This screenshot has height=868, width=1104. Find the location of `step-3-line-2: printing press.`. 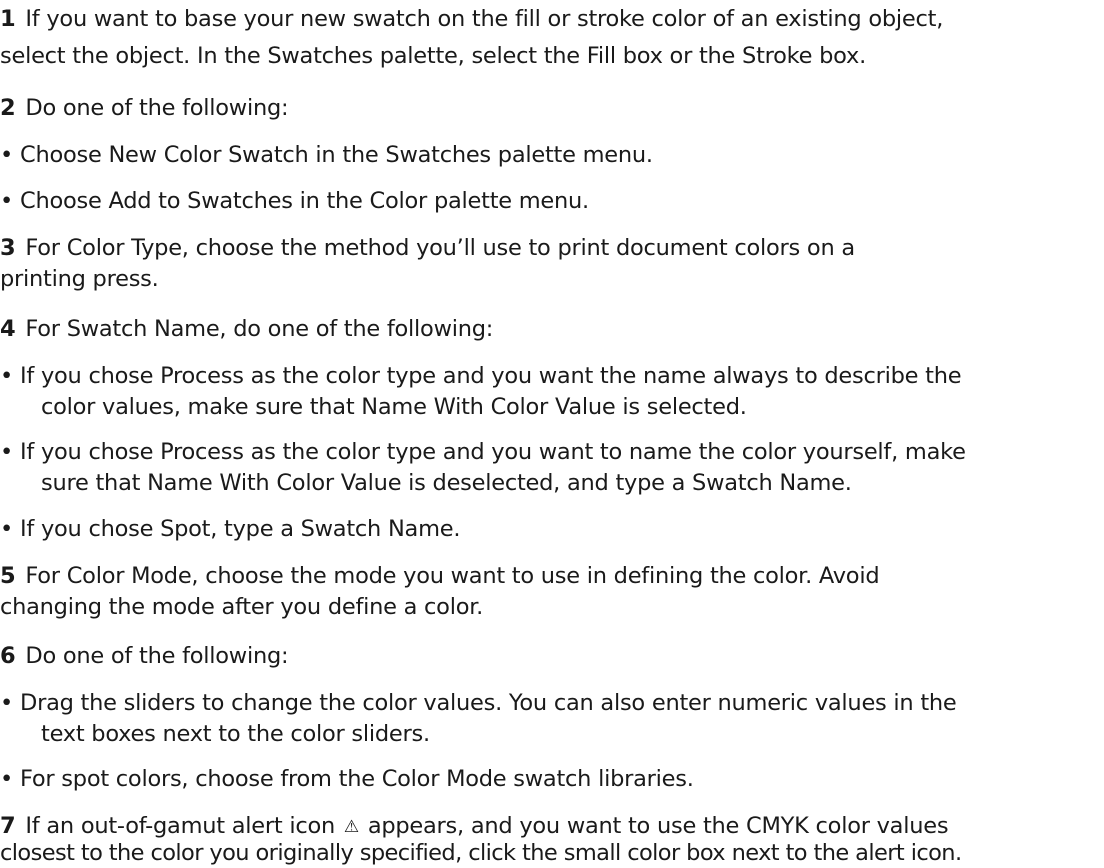

step-3-line-2: printing press. is located at coordinates (79, 279).